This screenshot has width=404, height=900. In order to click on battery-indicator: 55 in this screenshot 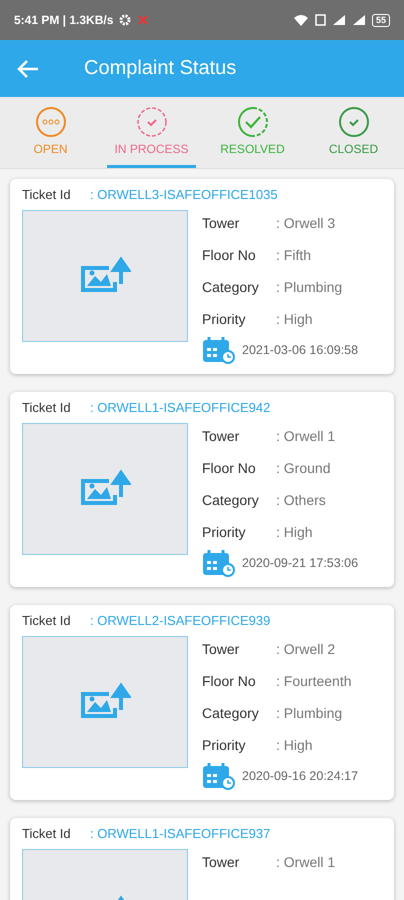, I will do `click(381, 20)`.